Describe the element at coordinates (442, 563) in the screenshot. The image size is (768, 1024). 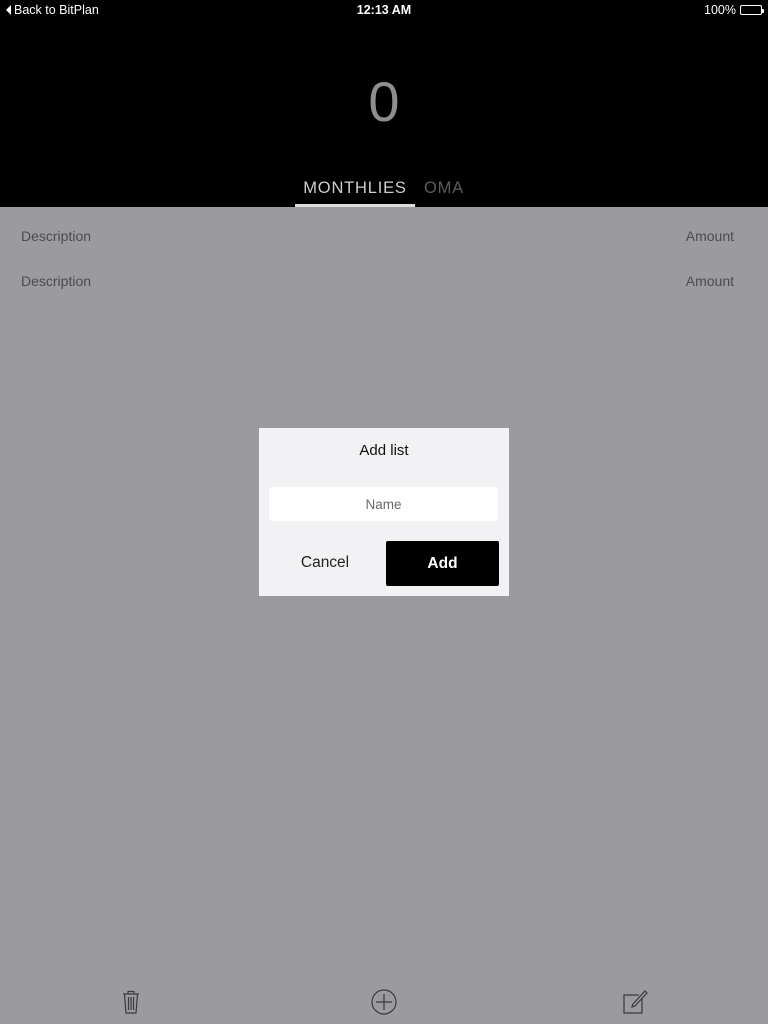
I see `add-button: Add` at that location.